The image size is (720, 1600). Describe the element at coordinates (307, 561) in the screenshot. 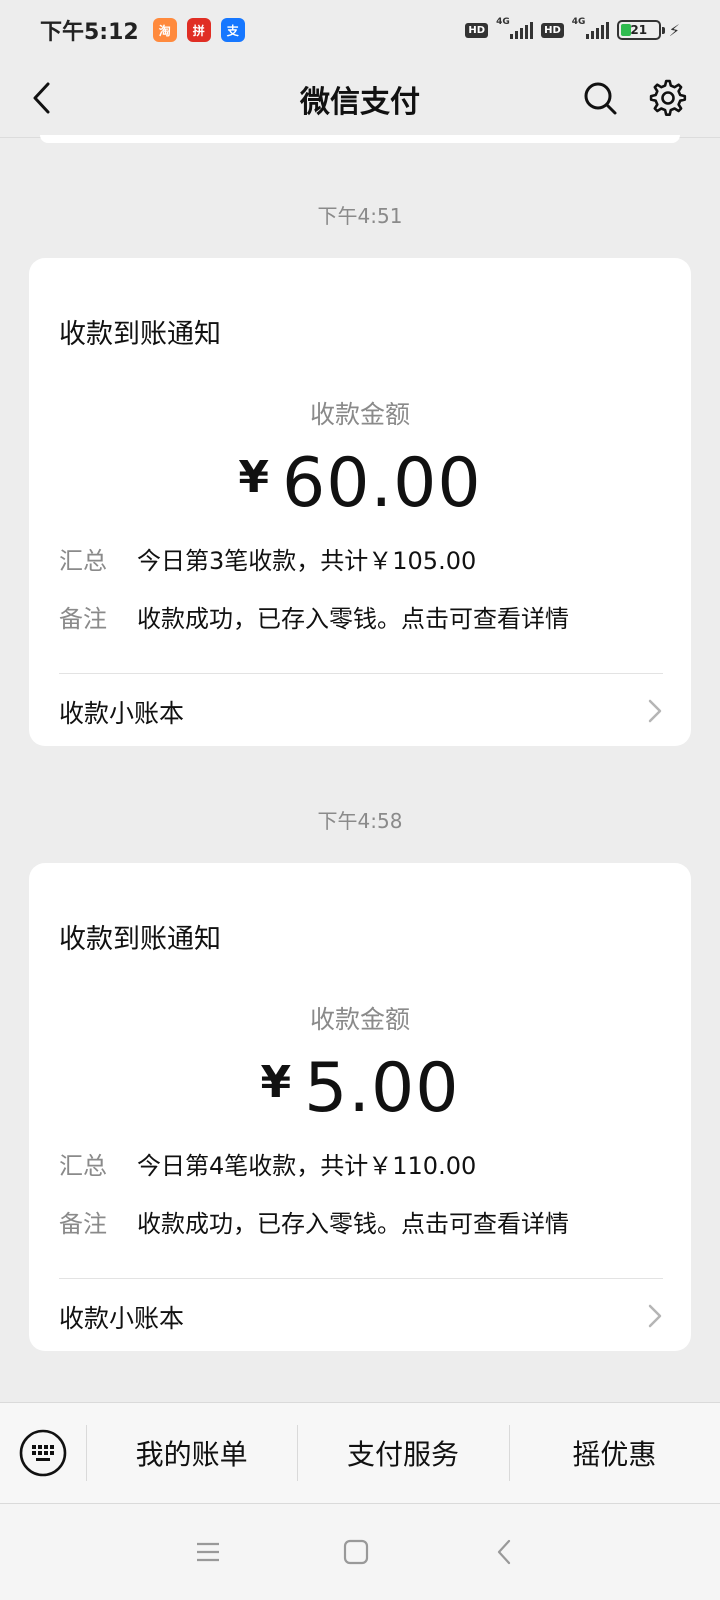

I see `summary-value: 今日第3笔收款，共计￥105.00` at that location.